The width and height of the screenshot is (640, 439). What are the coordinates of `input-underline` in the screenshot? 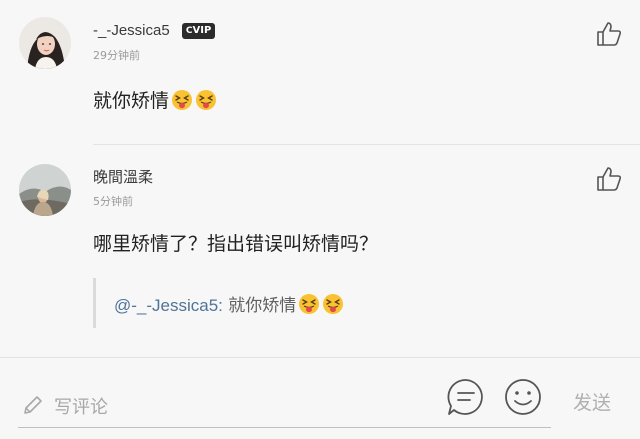 It's located at (284, 427).